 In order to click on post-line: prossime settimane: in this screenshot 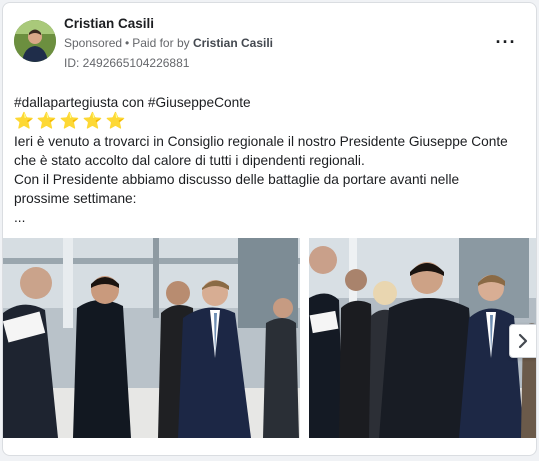, I will do `click(75, 198)`.